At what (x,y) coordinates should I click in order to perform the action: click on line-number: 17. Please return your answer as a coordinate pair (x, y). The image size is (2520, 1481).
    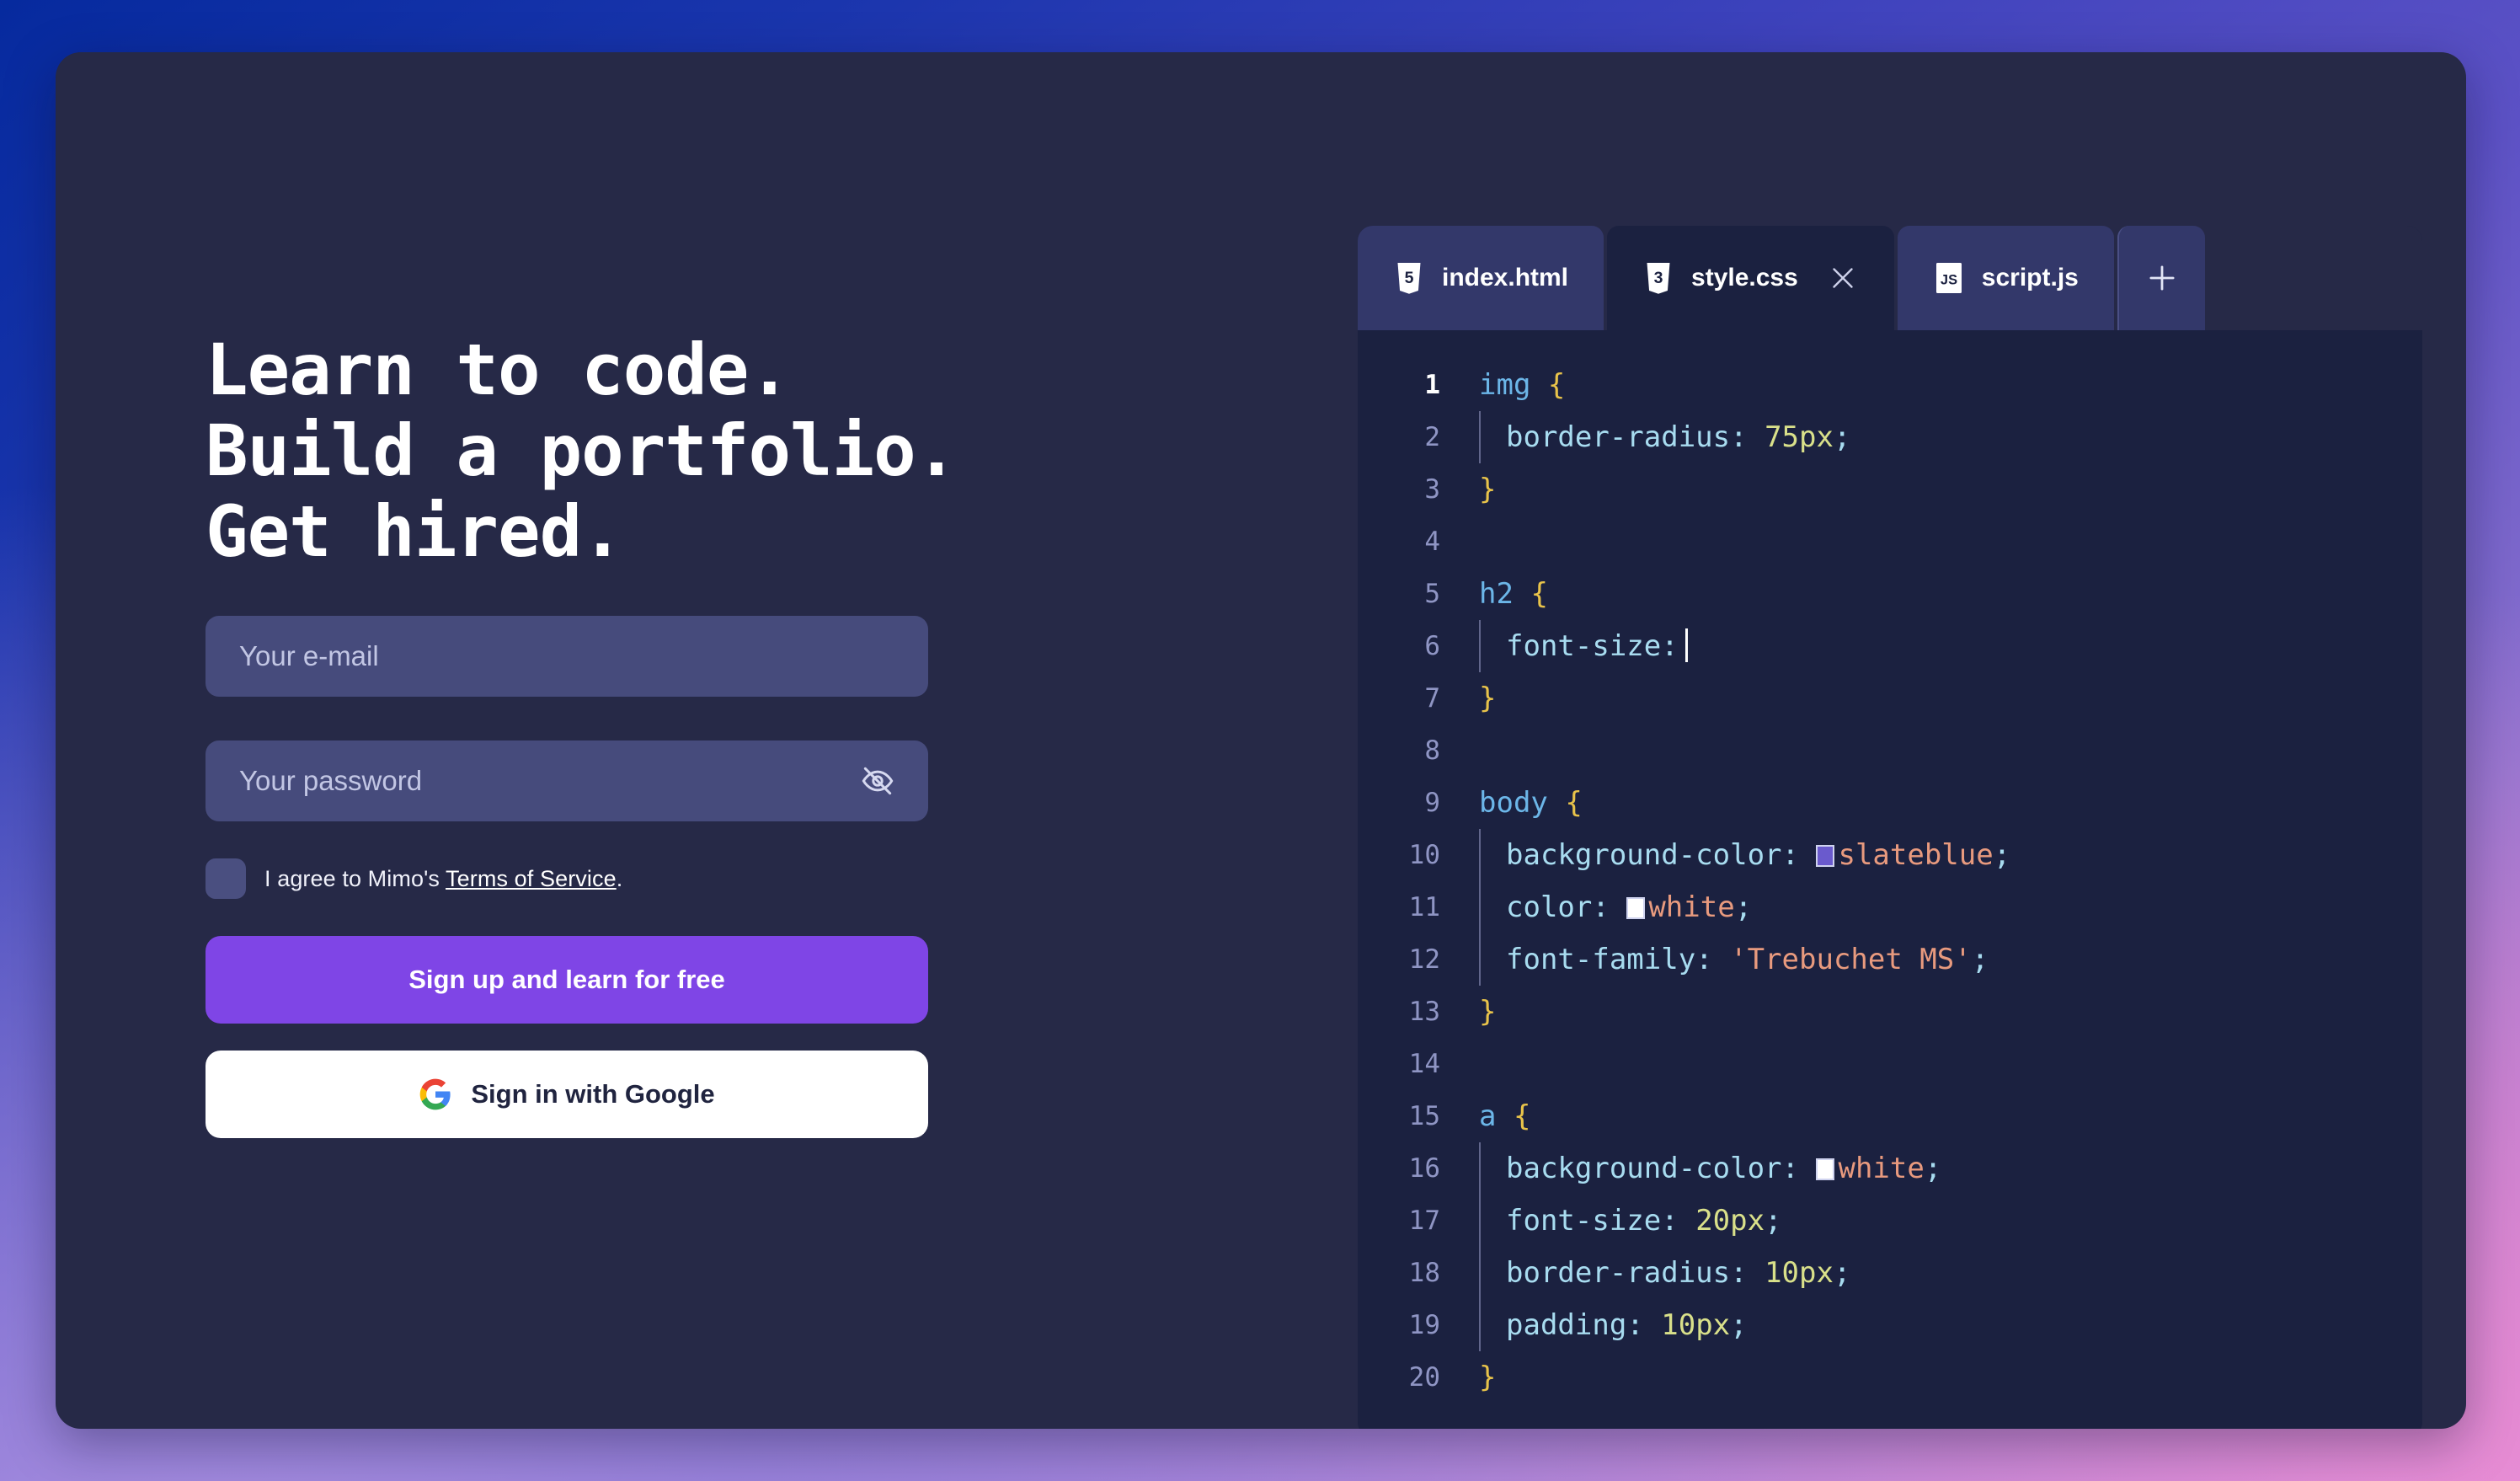
    Looking at the image, I should click on (1424, 1221).